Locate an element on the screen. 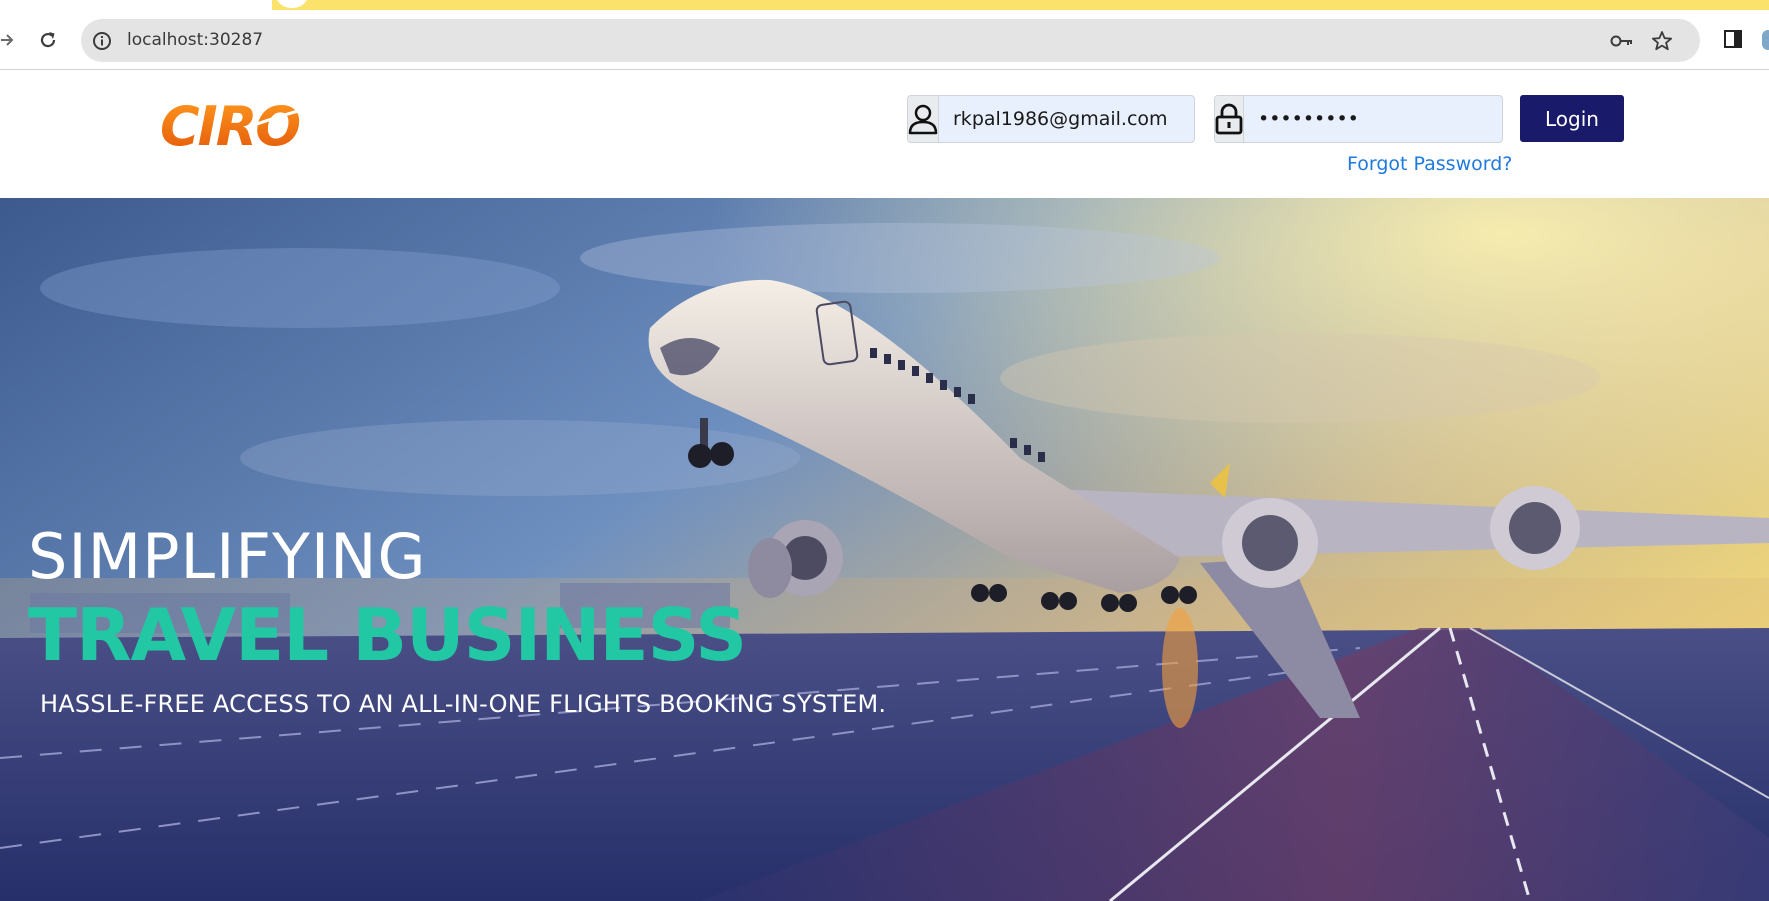 Image resolution: width=1769 pixels, height=901 pixels. key-icon is located at coordinates (1622, 41).